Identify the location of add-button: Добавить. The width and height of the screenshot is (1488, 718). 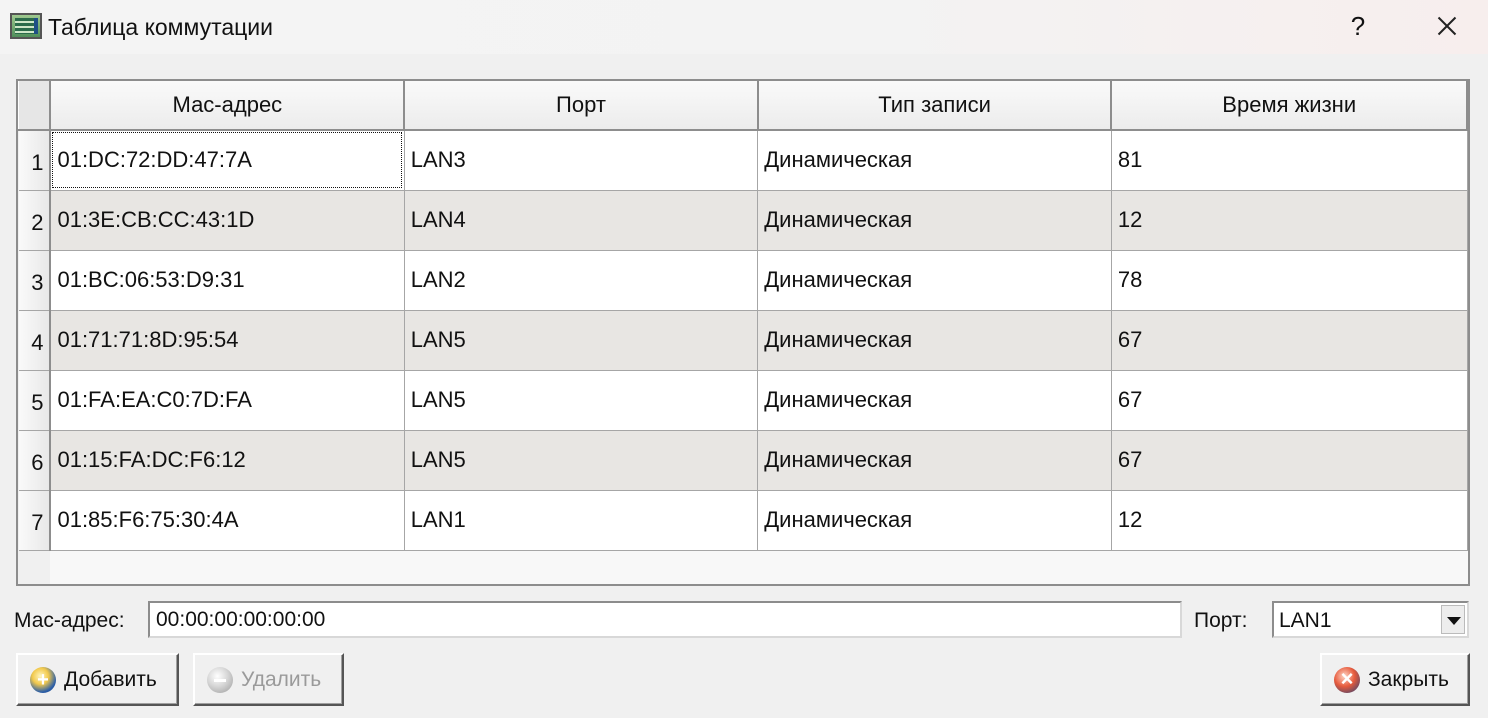
(97, 679).